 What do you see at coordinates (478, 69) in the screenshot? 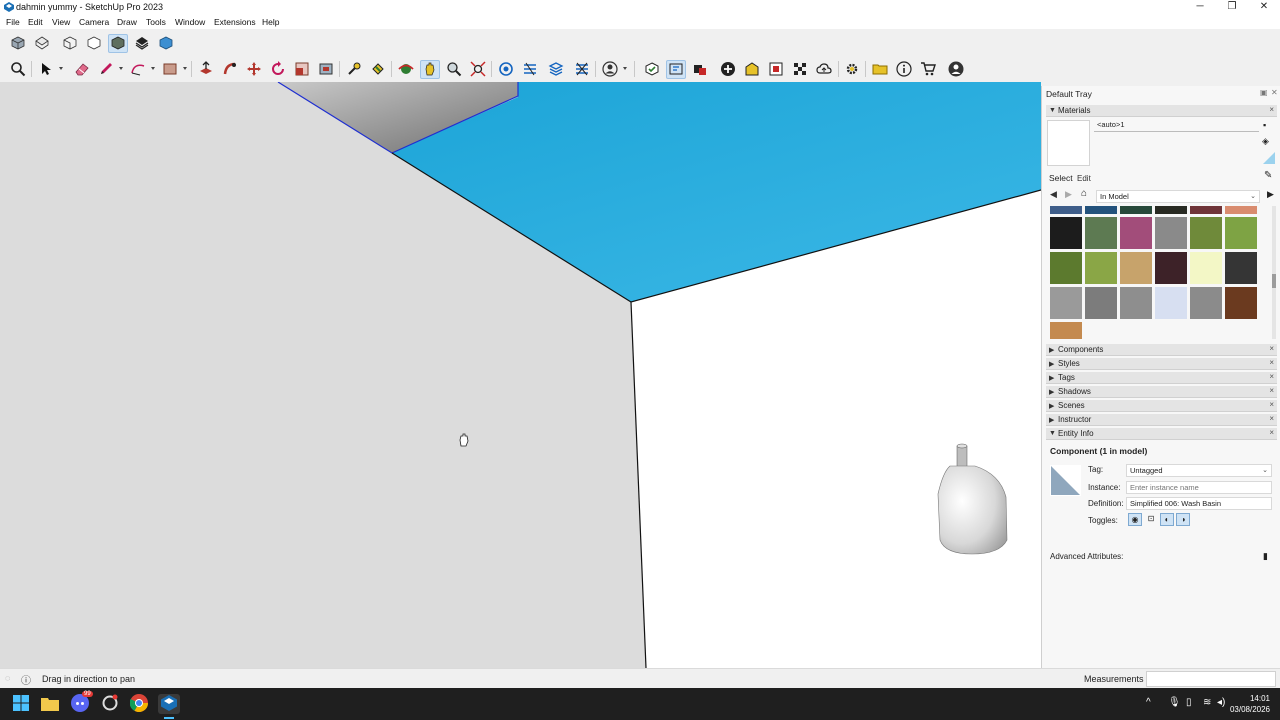
I see `zoom-extents-button` at bounding box center [478, 69].